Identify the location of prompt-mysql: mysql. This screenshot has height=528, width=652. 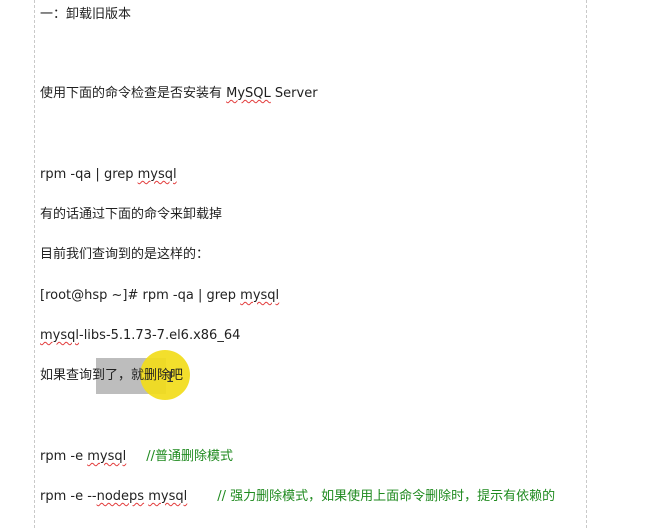
(260, 295).